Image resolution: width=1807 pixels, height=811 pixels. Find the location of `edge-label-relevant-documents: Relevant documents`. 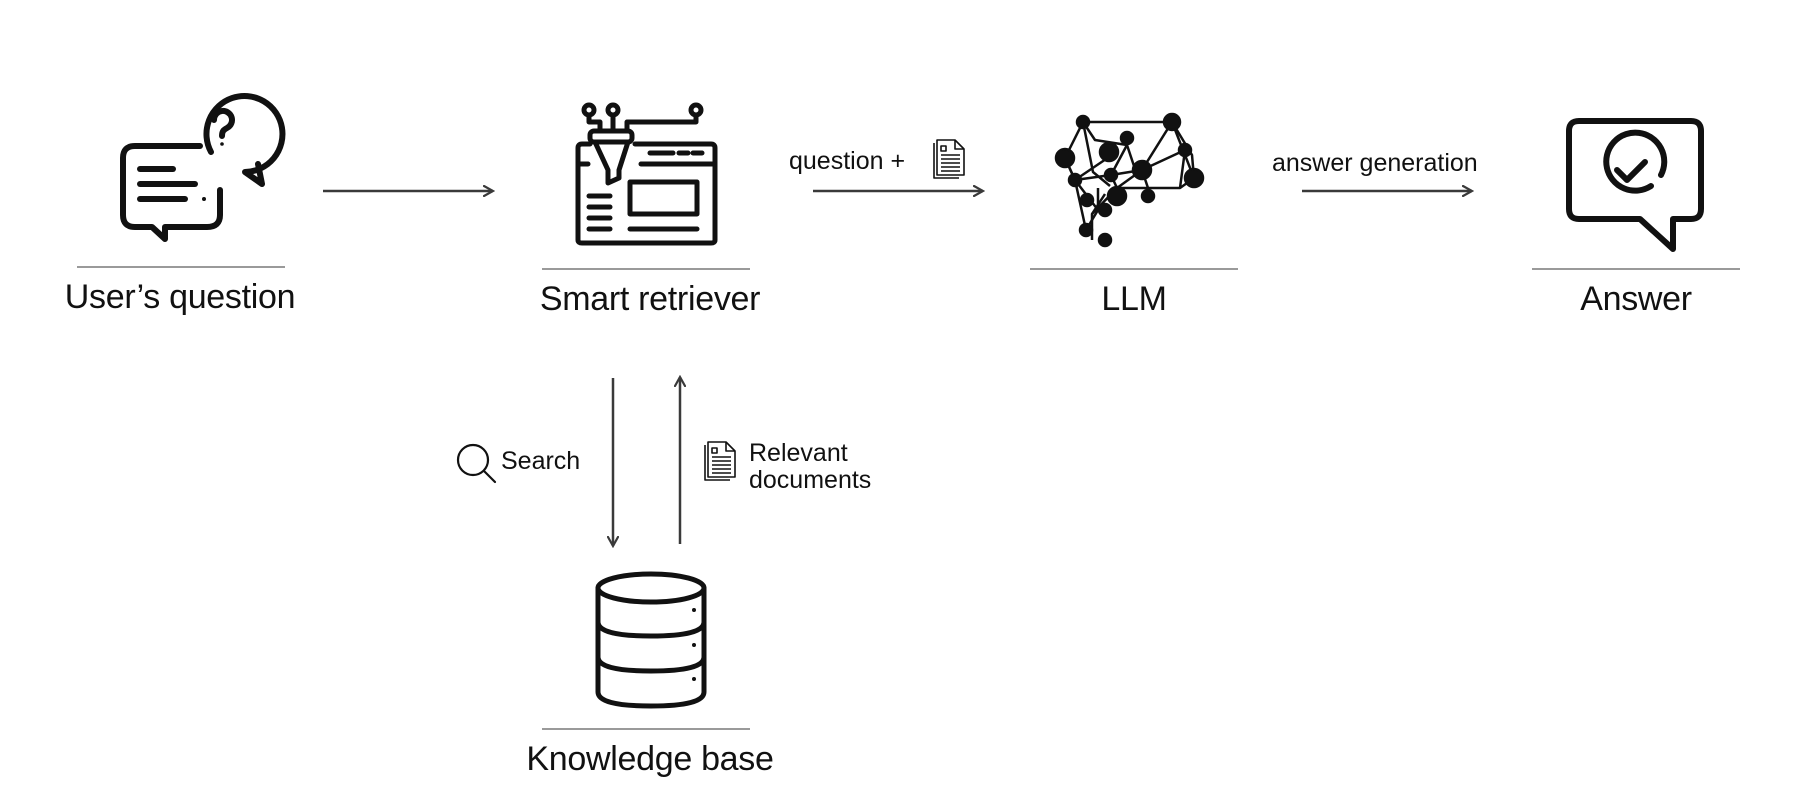

edge-label-relevant-documents: Relevant documents is located at coordinates (810, 467).